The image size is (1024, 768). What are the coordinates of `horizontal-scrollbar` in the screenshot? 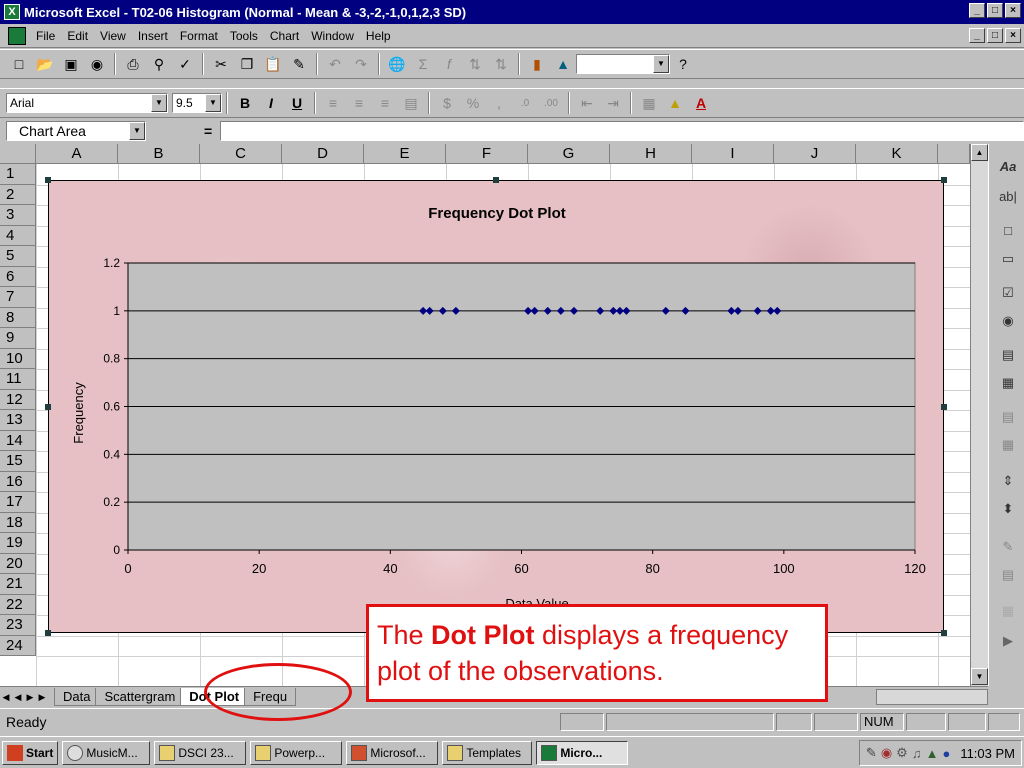 It's located at (932, 696).